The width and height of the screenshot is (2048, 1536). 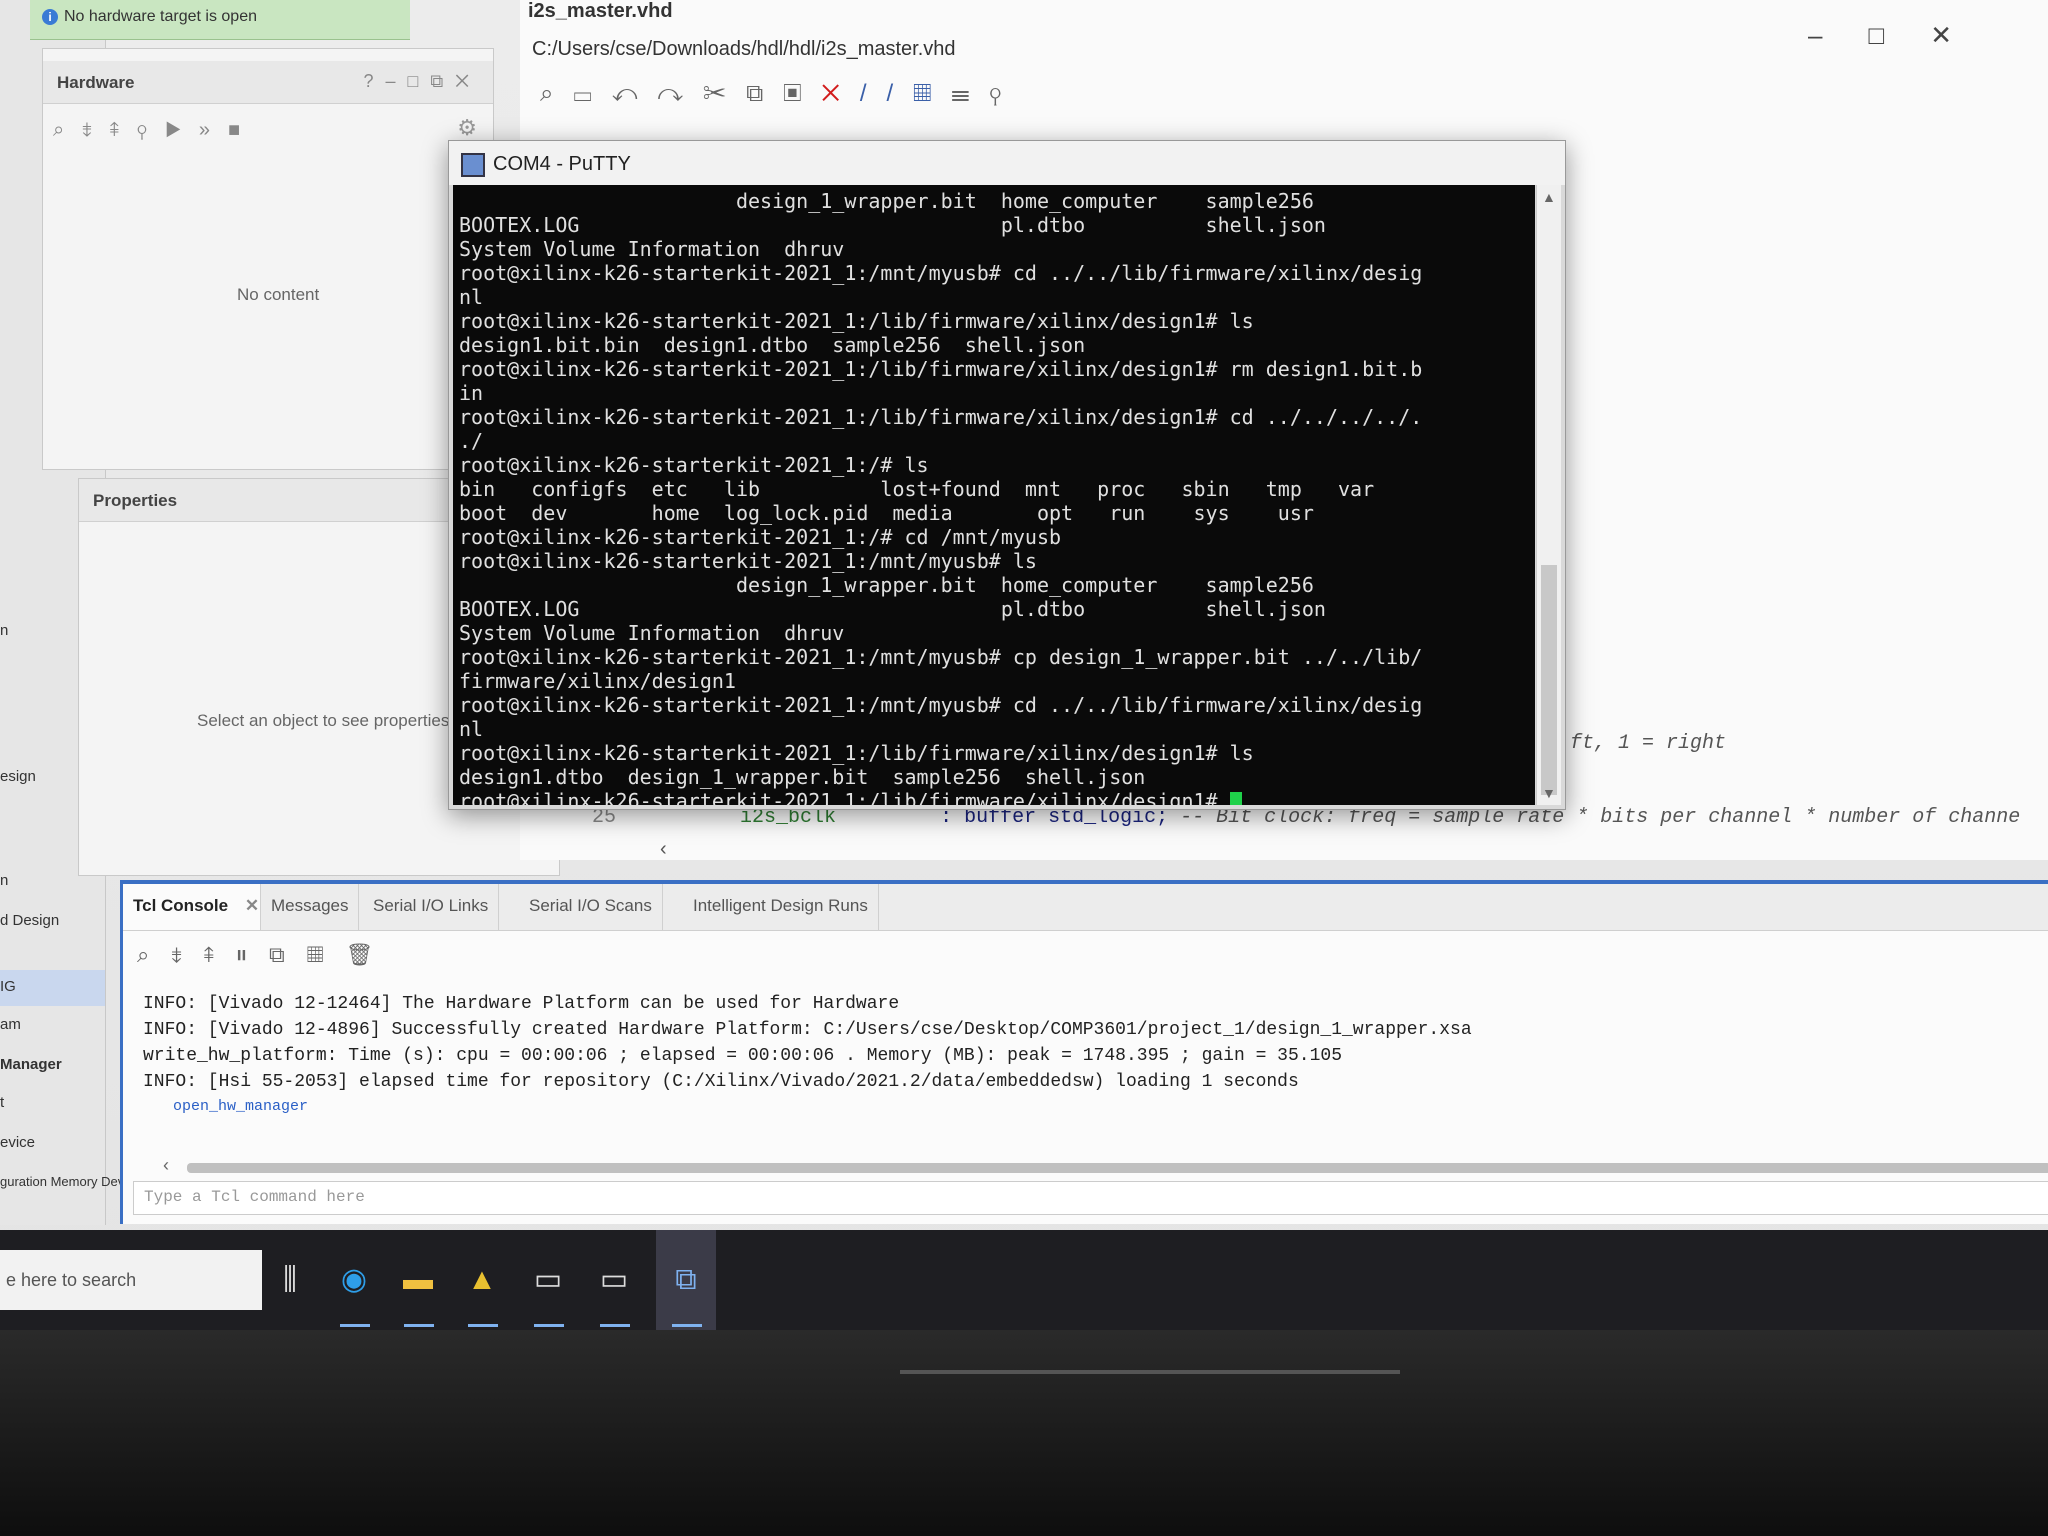 I want to click on console-hscroll: ‹, so click(x=1105, y=1166).